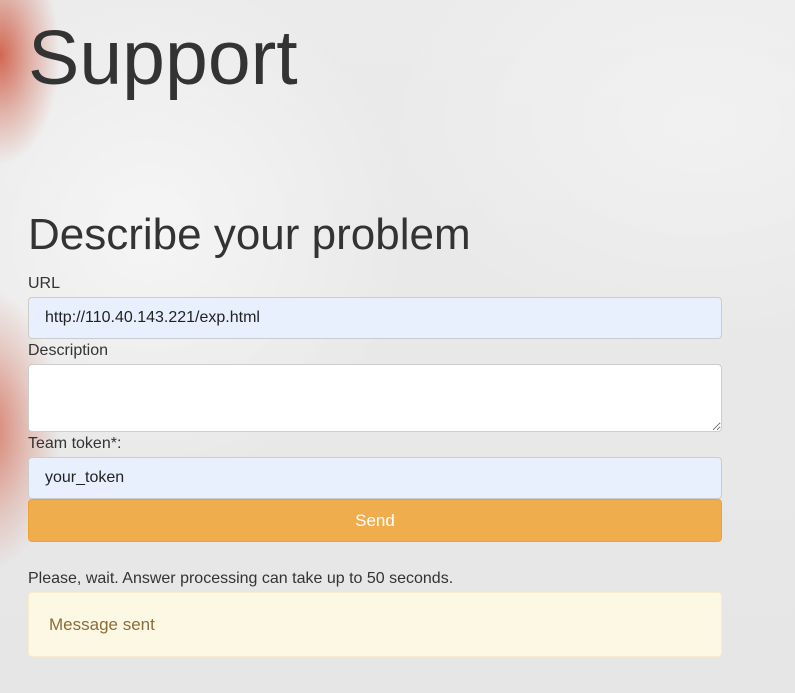 Image resolution: width=795 pixels, height=693 pixels. Describe the element at coordinates (75, 443) in the screenshot. I see `team-token-label: Team token*:` at that location.